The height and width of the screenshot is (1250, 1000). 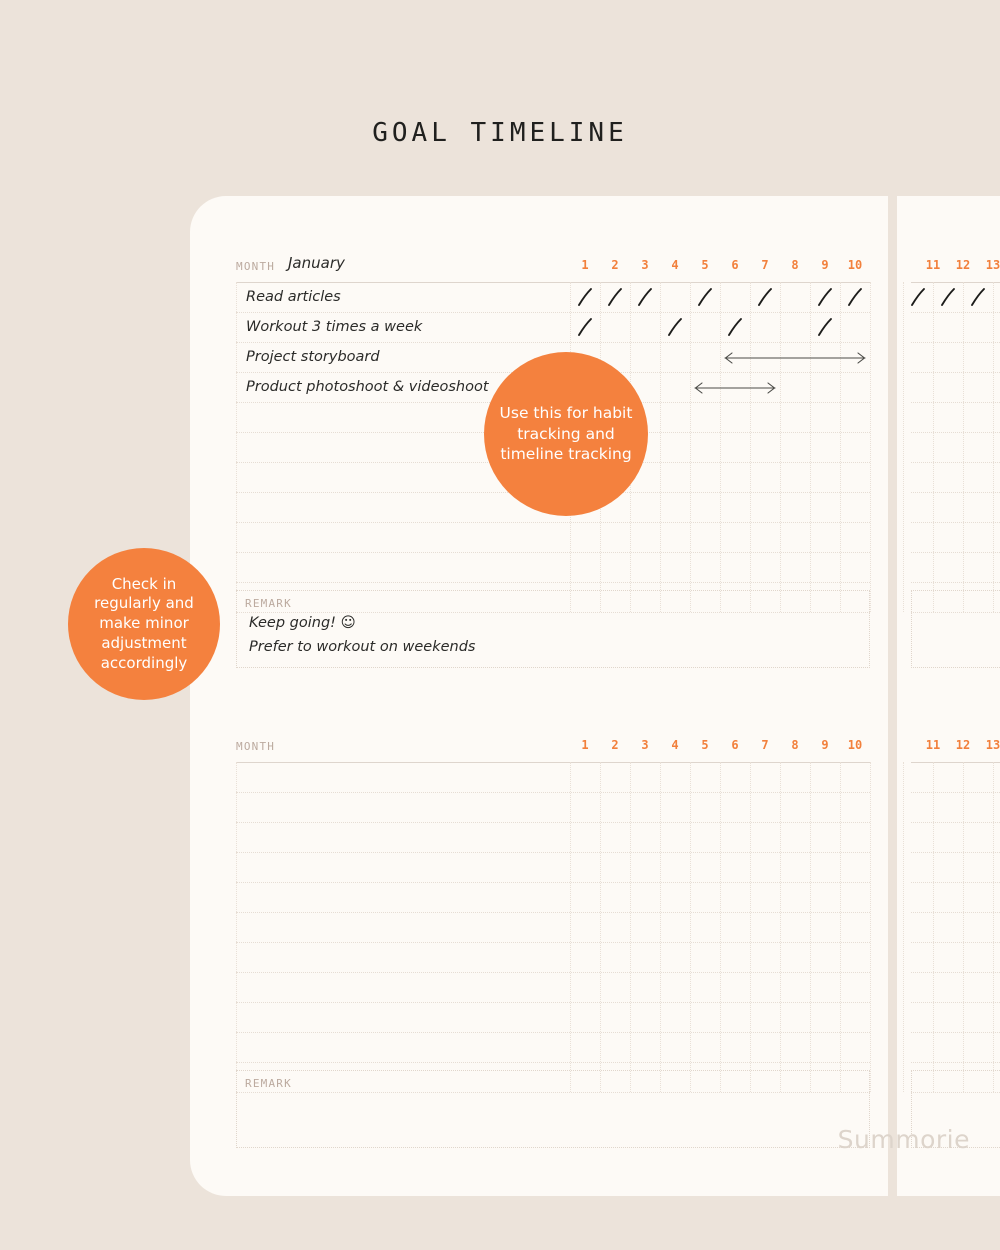 What do you see at coordinates (615, 265) in the screenshot?
I see `day-number: 2` at bounding box center [615, 265].